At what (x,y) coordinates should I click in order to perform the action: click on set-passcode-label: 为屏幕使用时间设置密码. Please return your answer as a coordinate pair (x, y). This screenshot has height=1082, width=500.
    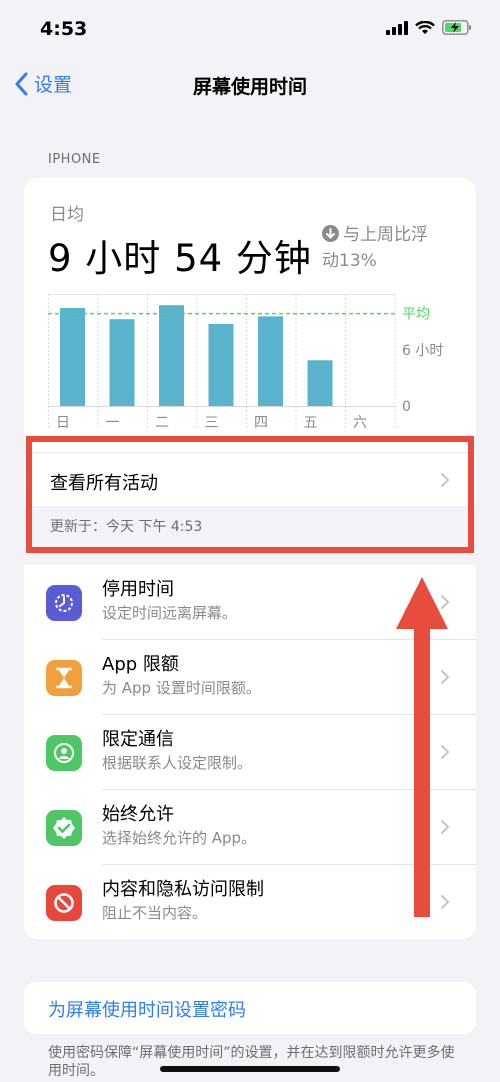
    Looking at the image, I should click on (147, 1010).